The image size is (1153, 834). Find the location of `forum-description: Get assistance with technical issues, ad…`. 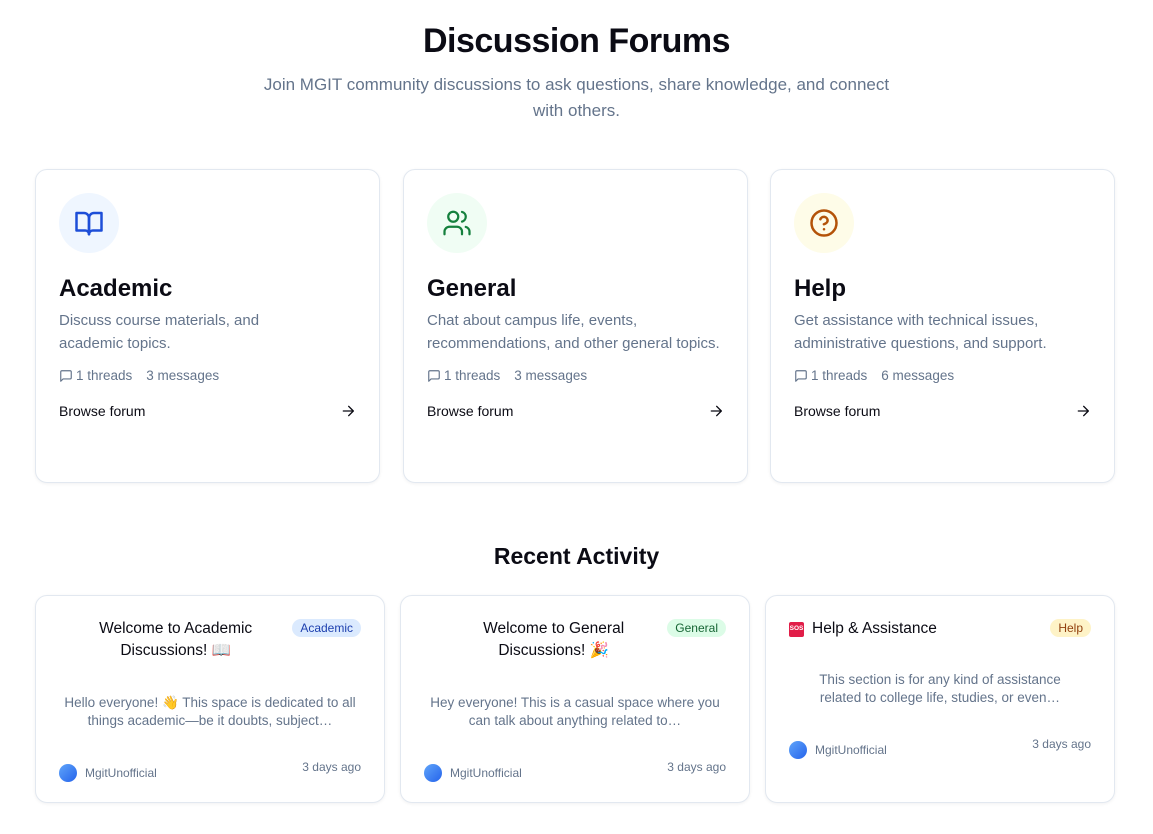

forum-description: Get assistance with technical issues, ad… is located at coordinates (920, 332).